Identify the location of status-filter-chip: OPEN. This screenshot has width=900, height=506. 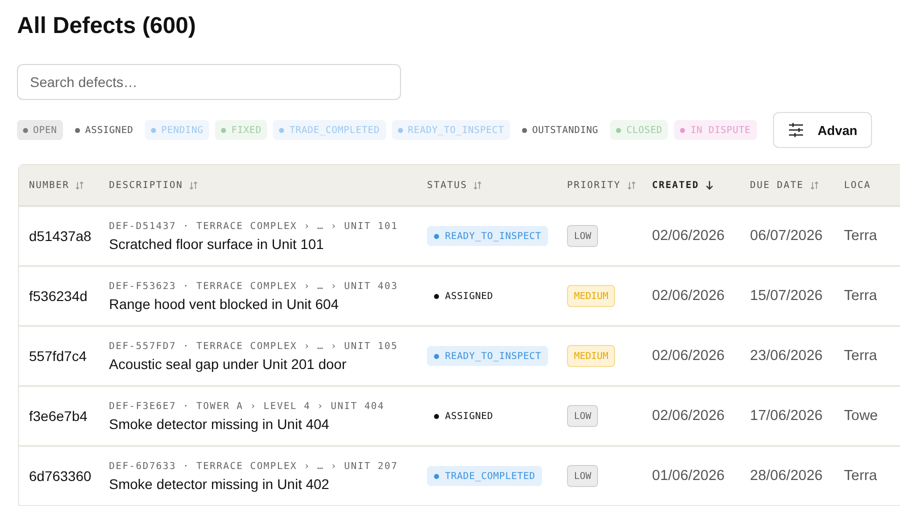
(40, 130).